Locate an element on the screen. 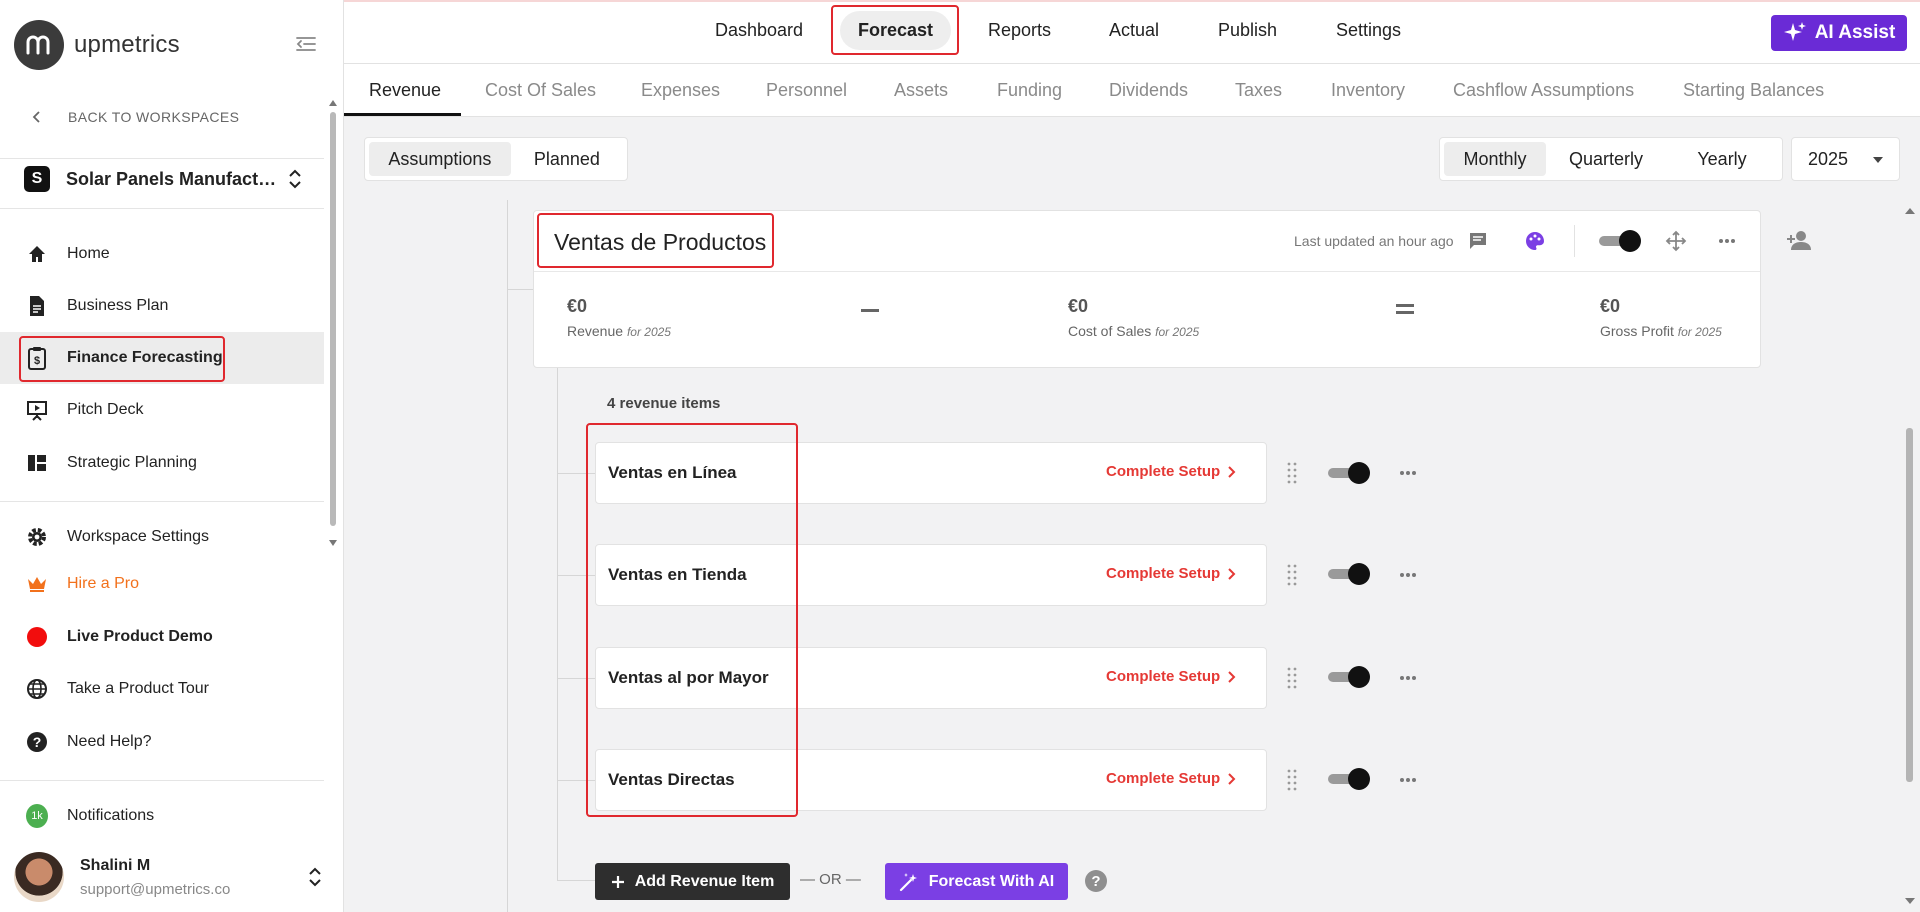 The height and width of the screenshot is (912, 1920). revenue-item-name: Ventas Directas is located at coordinates (671, 779).